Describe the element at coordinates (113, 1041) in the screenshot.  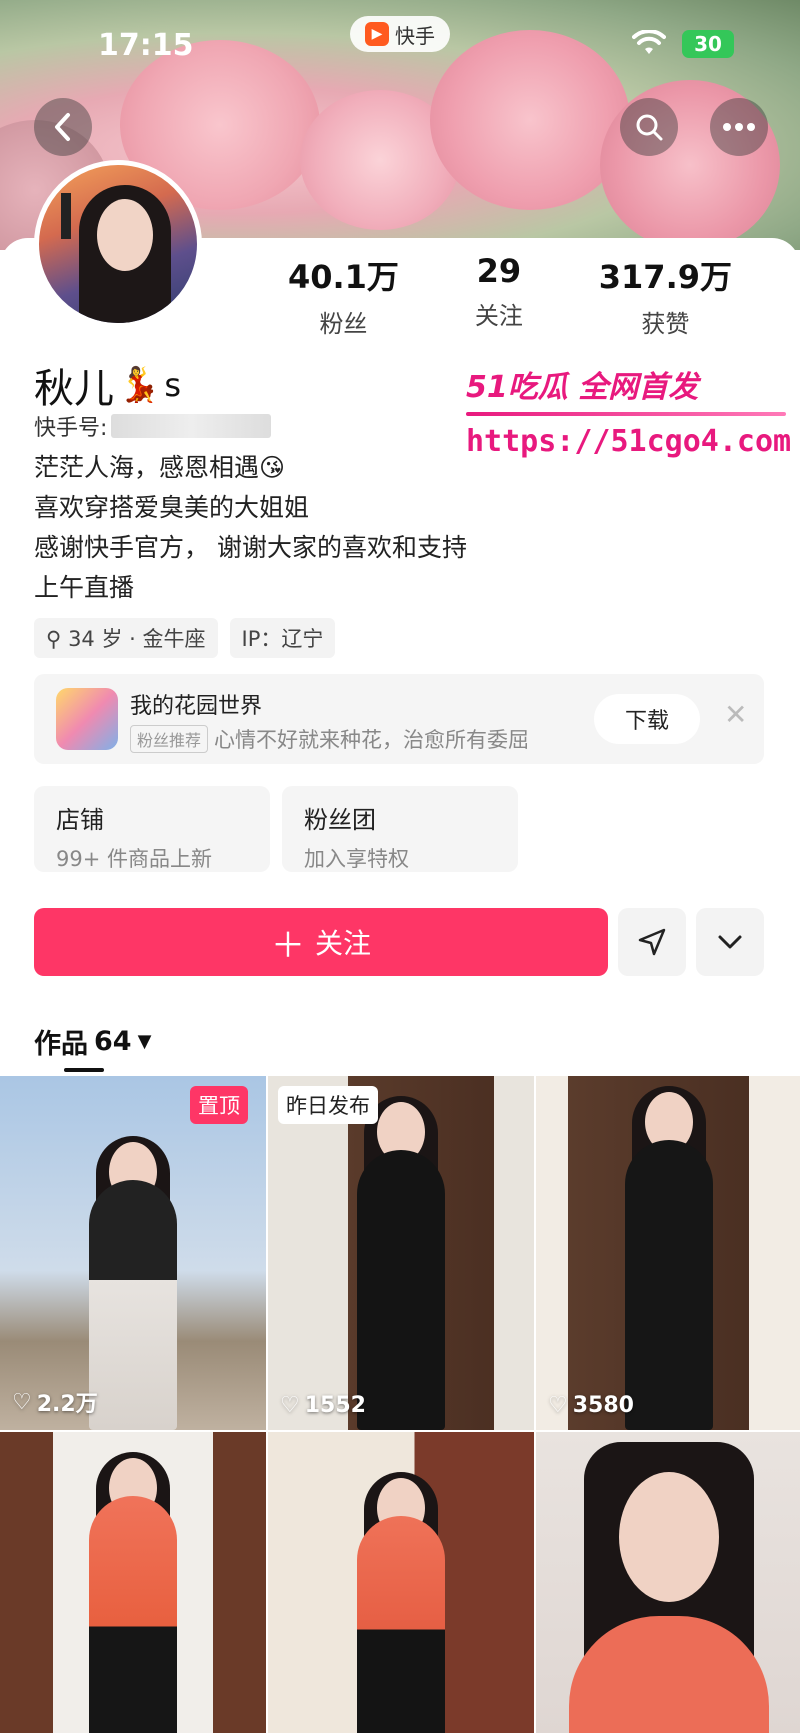
I see `works-count: 64` at that location.